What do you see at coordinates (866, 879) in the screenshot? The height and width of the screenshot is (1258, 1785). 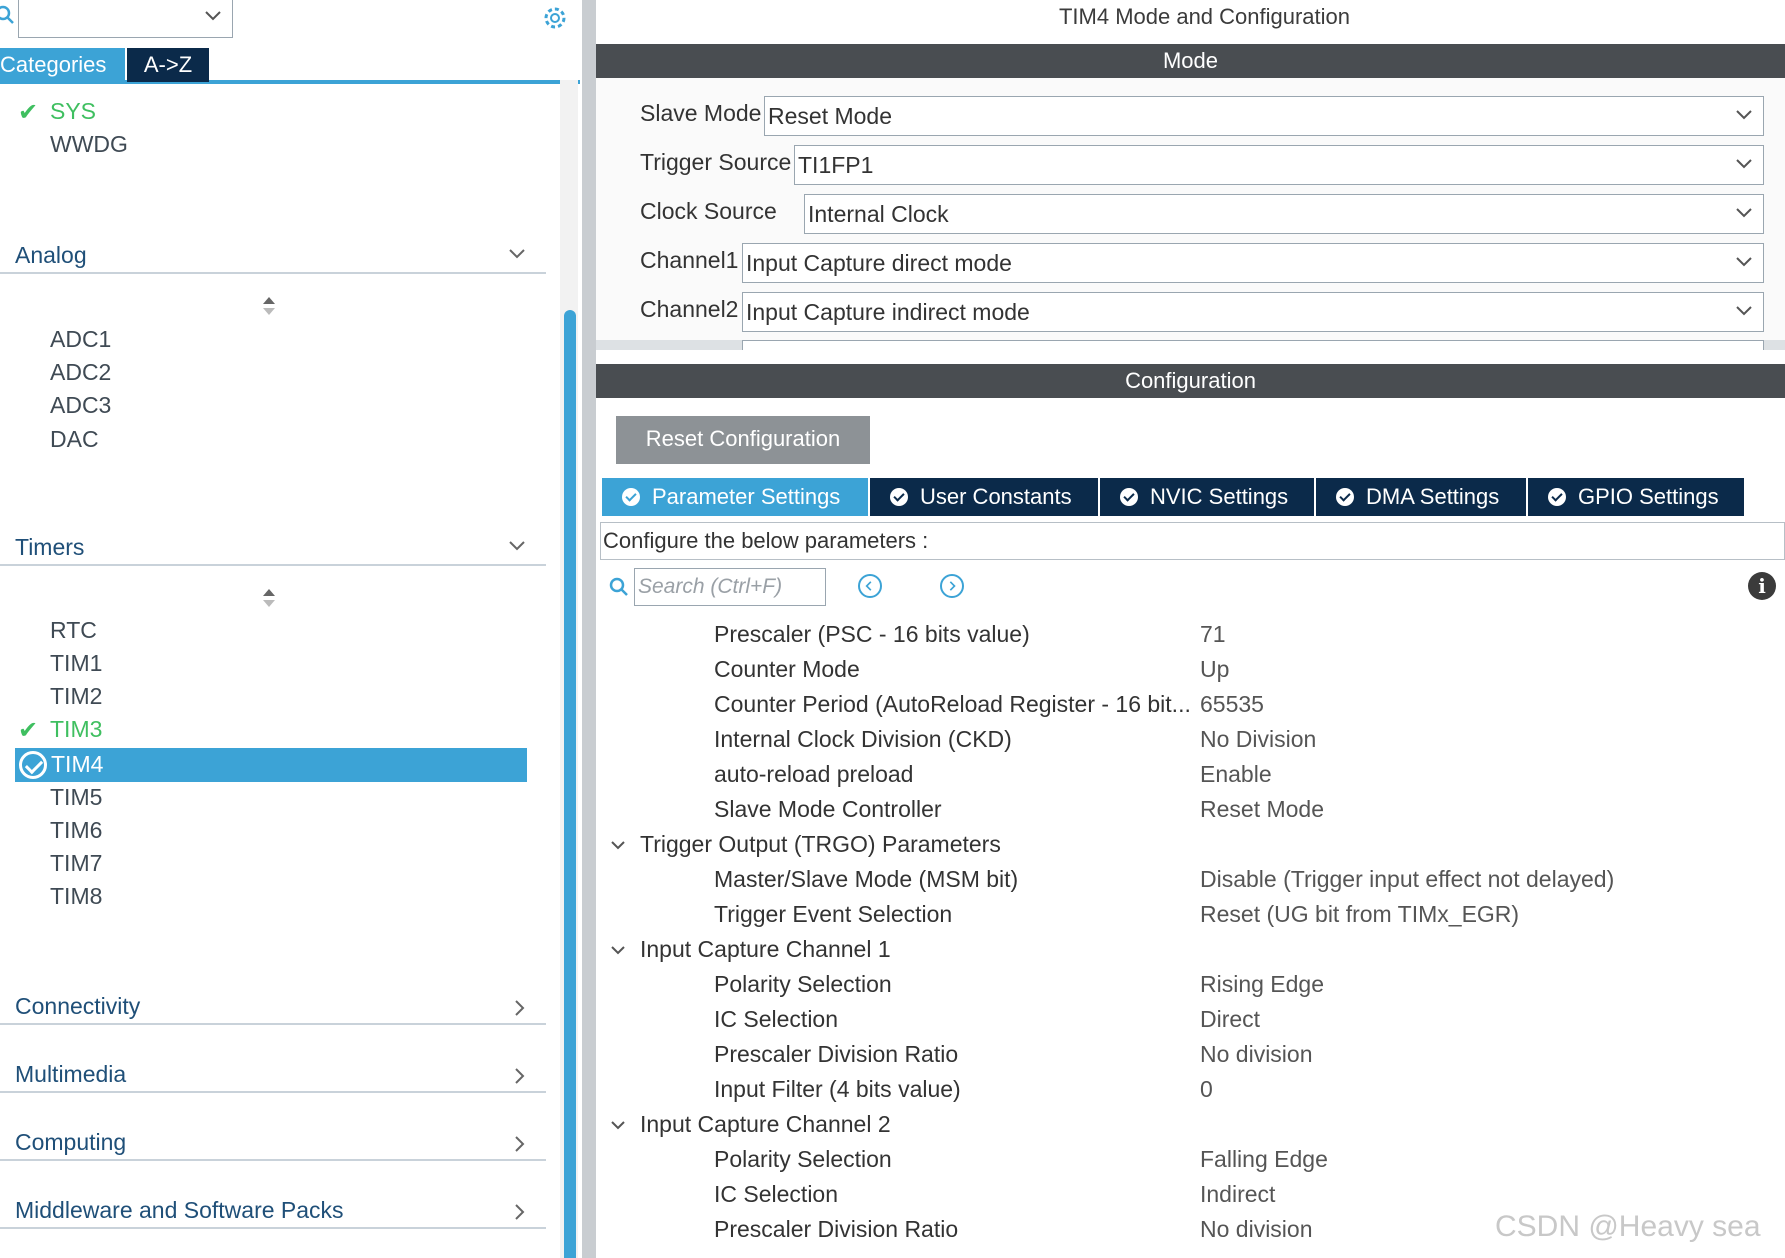 I see `param-name: Master/Slave Mode (MSM bit)` at bounding box center [866, 879].